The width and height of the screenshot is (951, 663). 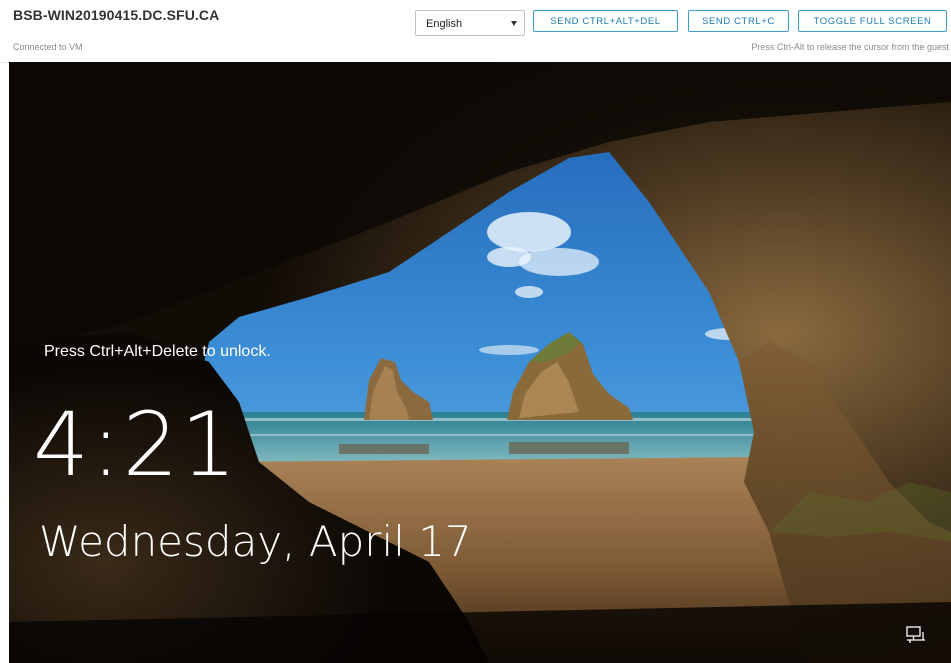 What do you see at coordinates (916, 636) in the screenshot?
I see `network-icon` at bounding box center [916, 636].